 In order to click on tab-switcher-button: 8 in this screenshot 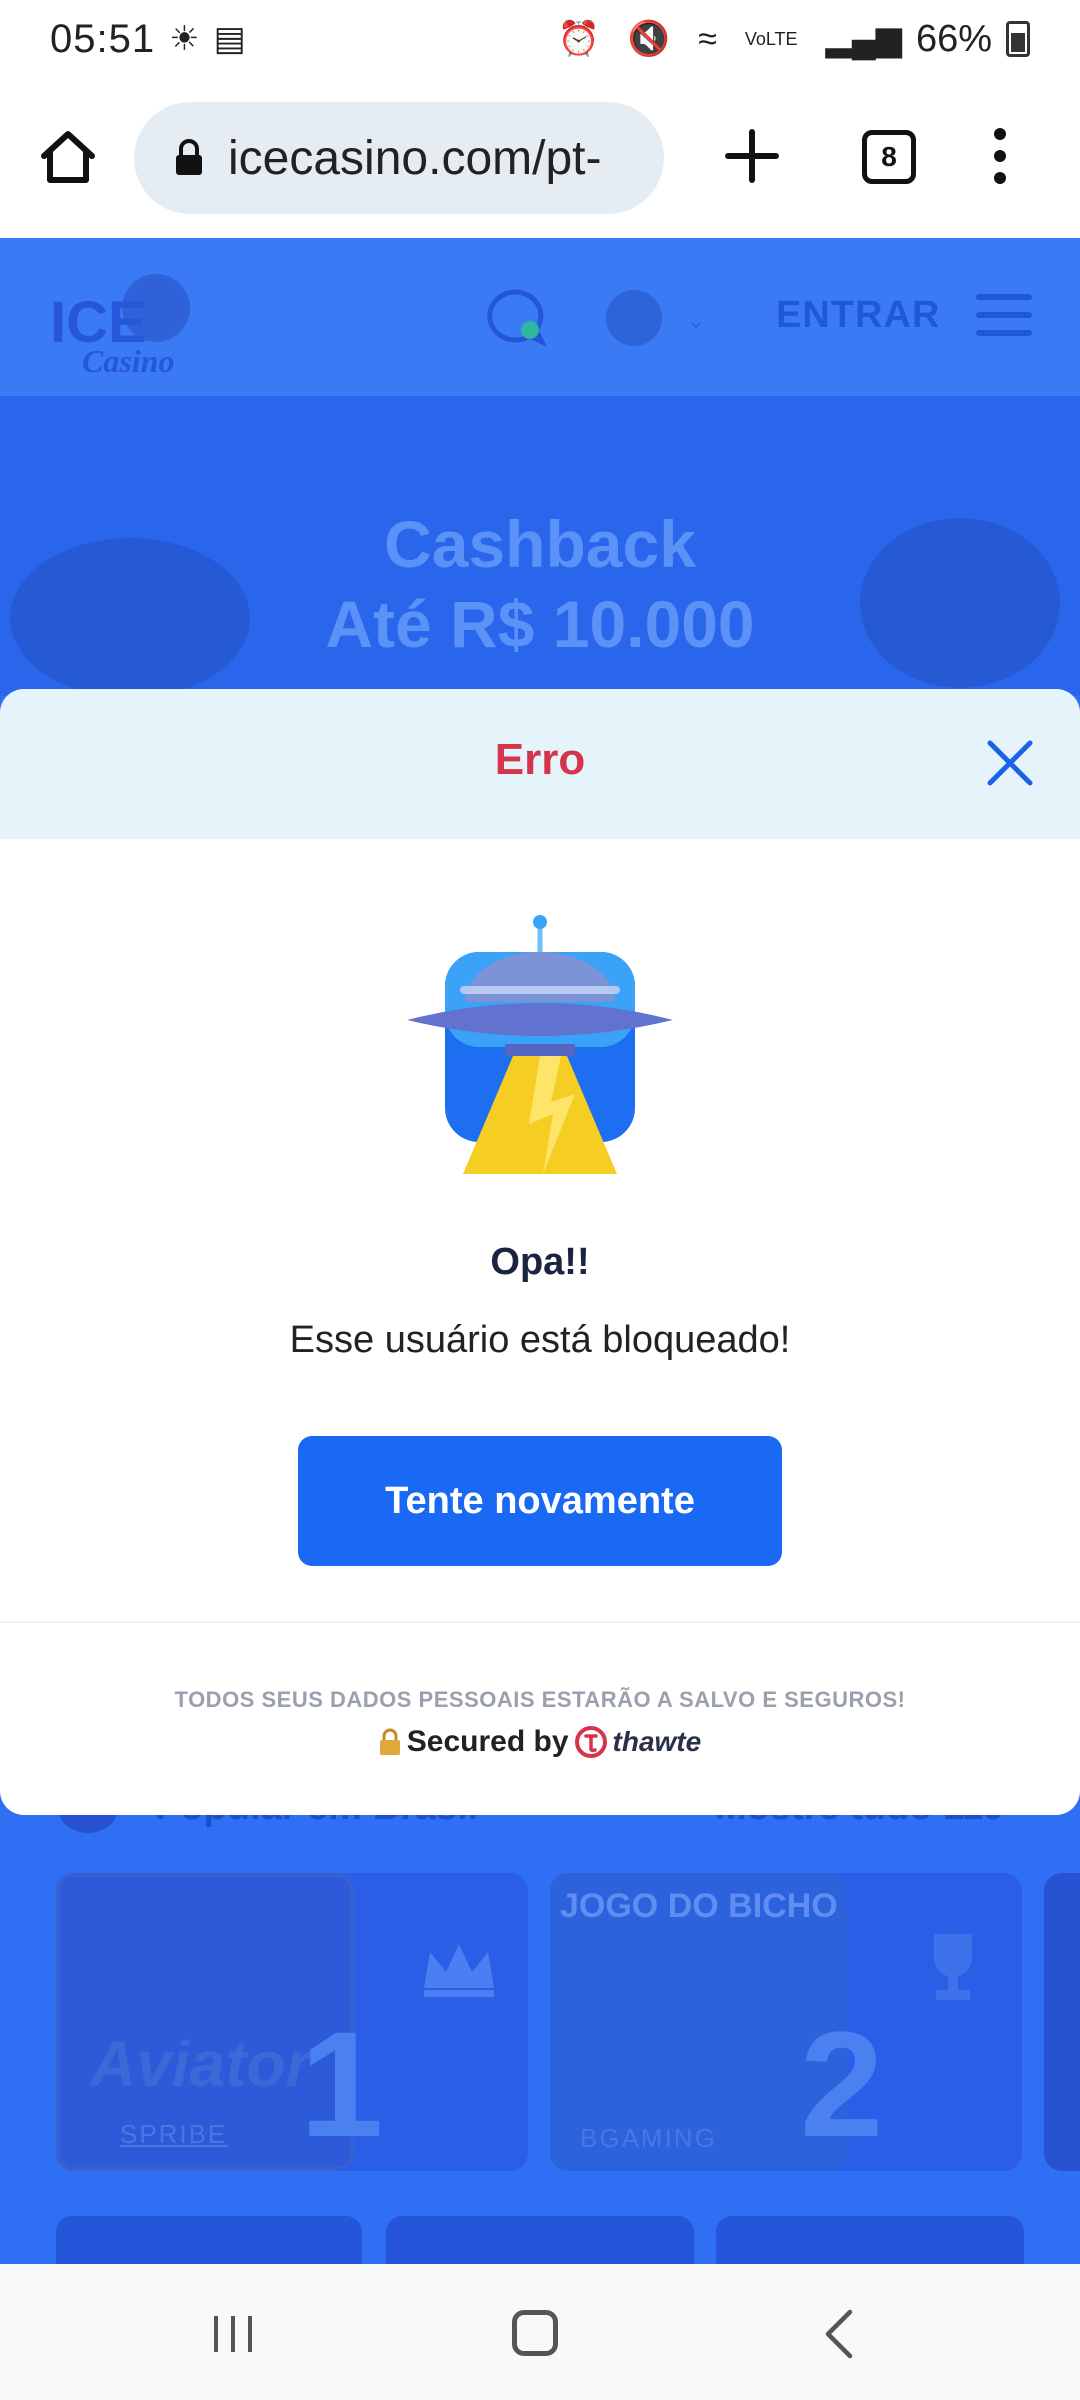, I will do `click(889, 157)`.